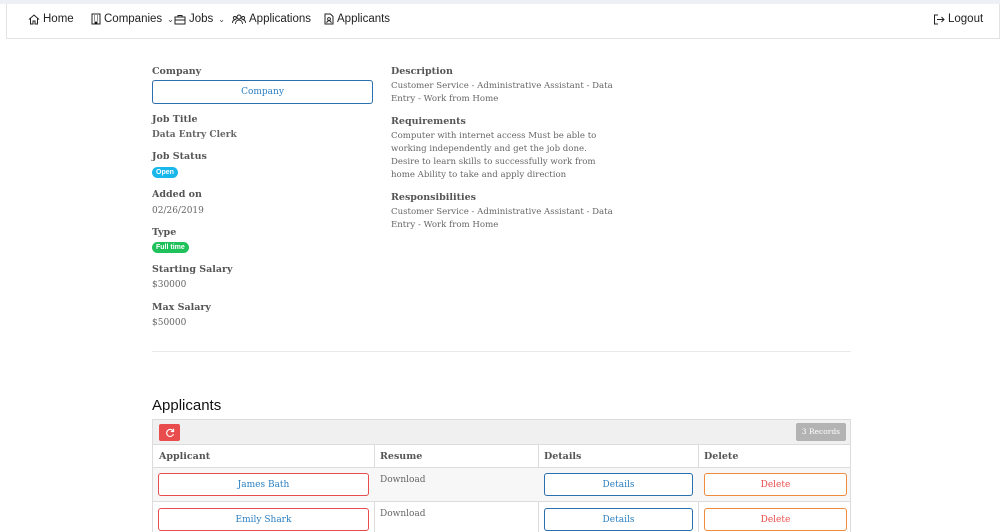 This screenshot has height=532, width=1000. Describe the element at coordinates (194, 135) in the screenshot. I see `job-title-value: Data Entry Clerk` at that location.